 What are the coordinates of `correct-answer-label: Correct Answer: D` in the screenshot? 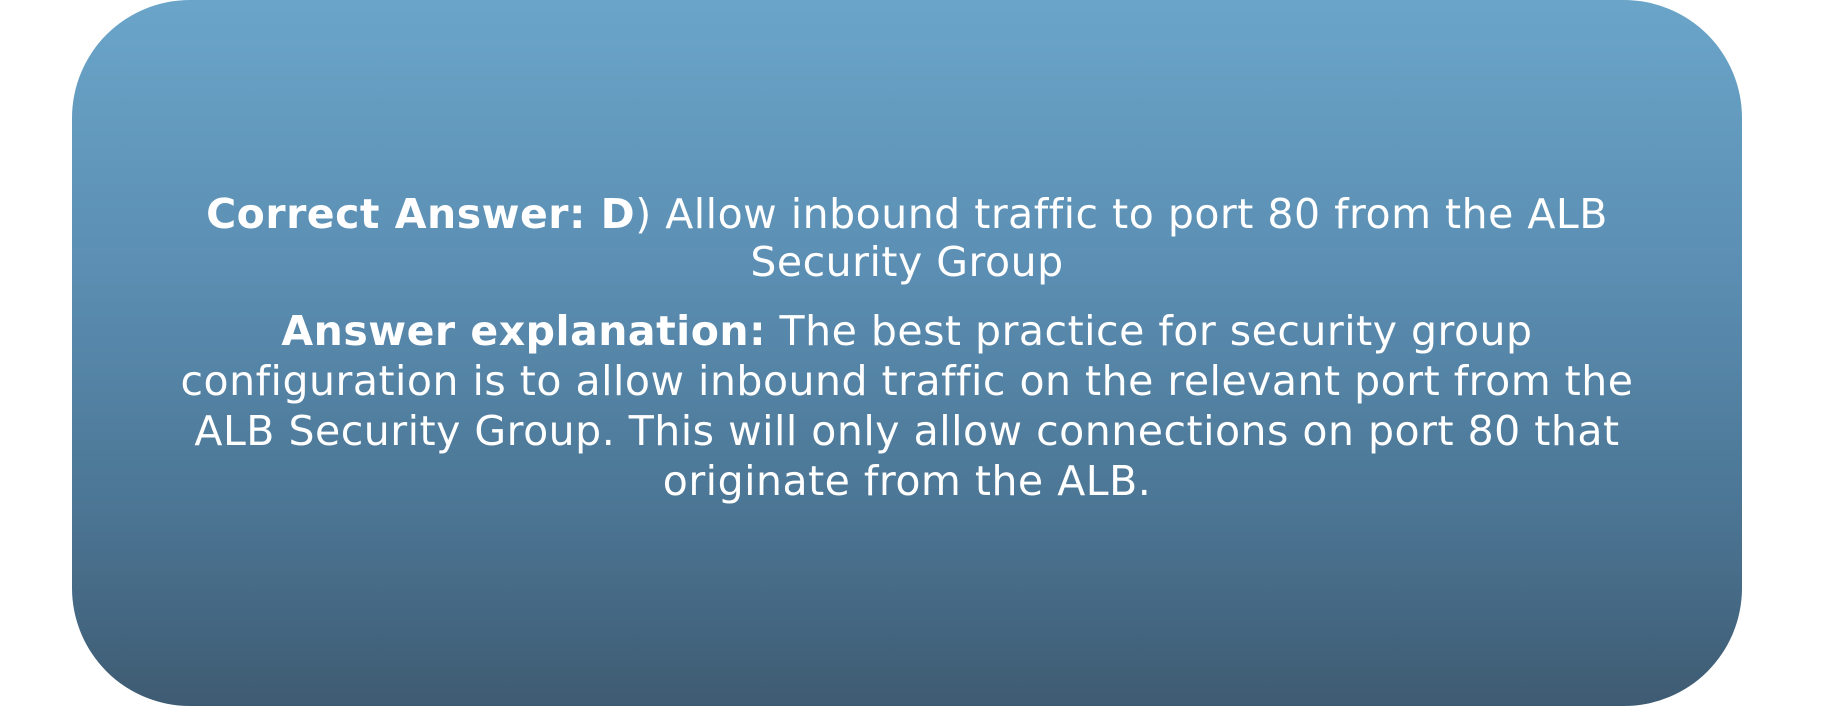 It's located at (421, 214).